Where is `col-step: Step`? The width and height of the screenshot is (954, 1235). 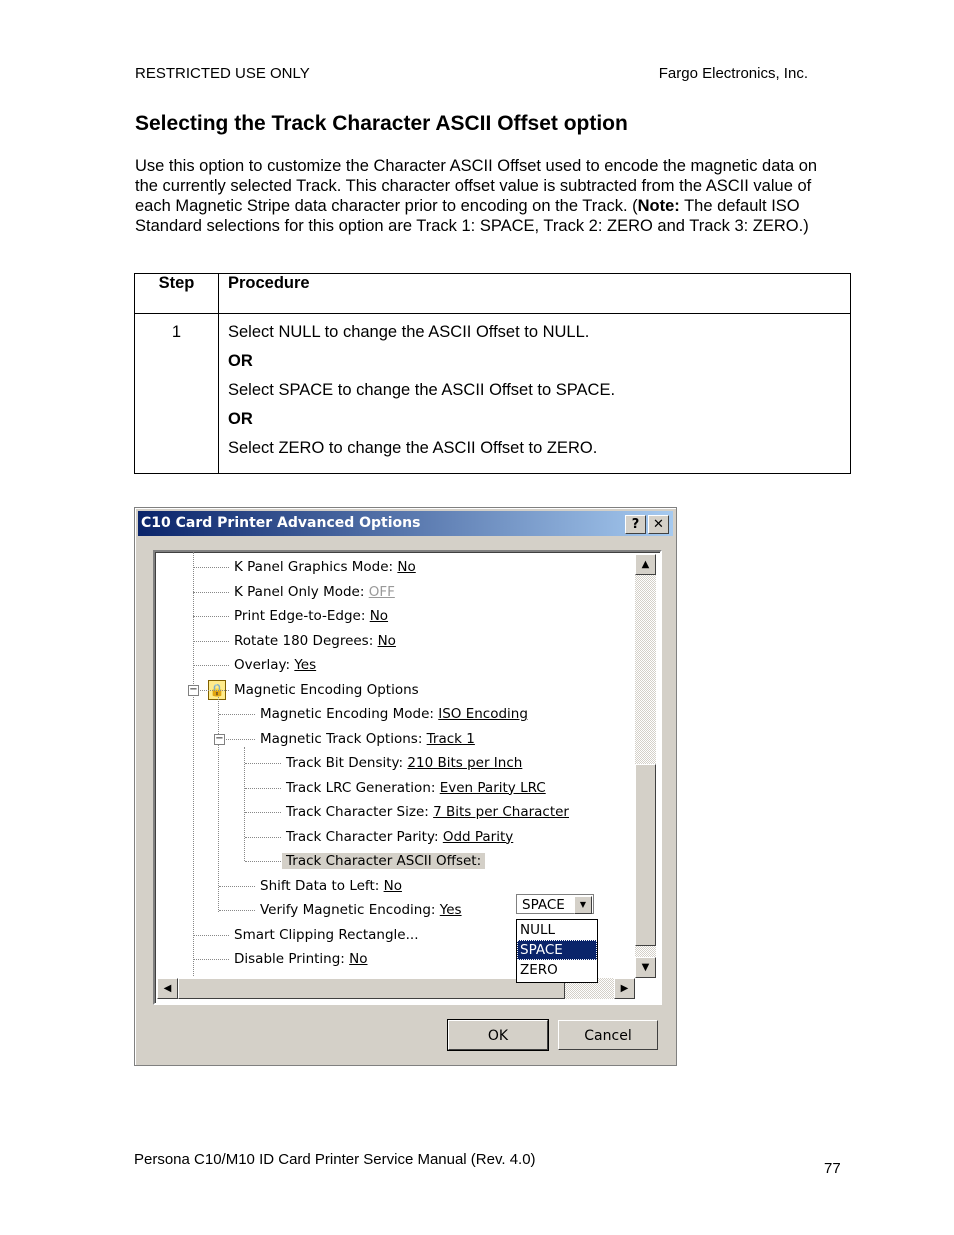
col-step: Step is located at coordinates (176, 293).